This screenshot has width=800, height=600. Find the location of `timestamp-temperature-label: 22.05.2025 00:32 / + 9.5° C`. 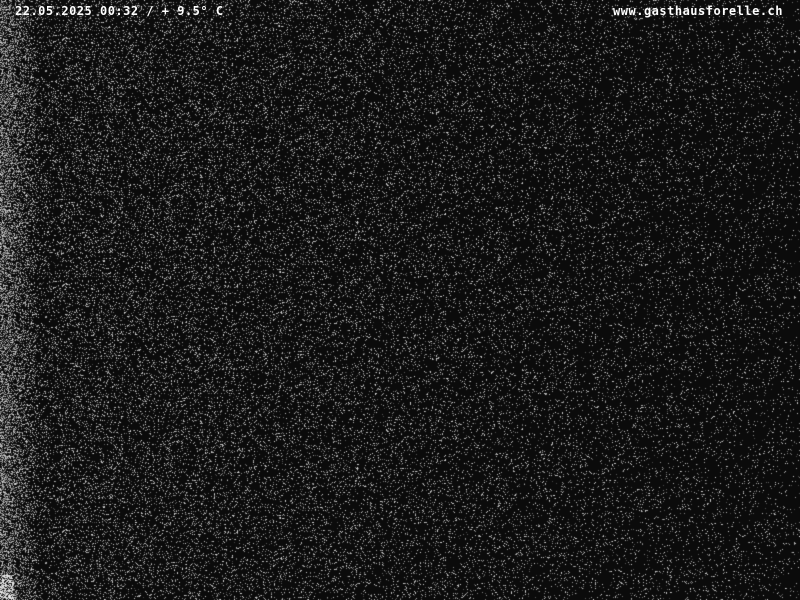

timestamp-temperature-label: 22.05.2025 00:32 / + 9.5° C is located at coordinates (119, 11).